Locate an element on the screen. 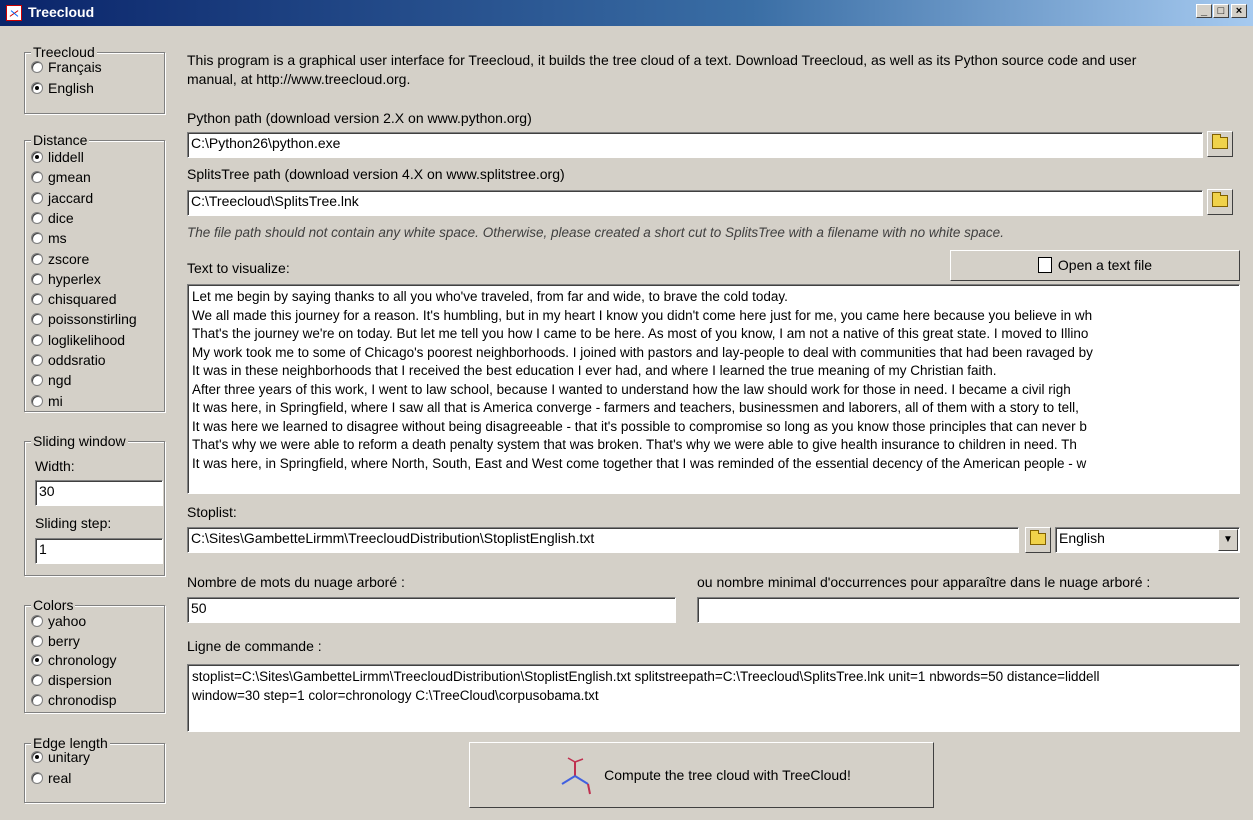 Image resolution: width=1253 pixels, height=820 pixels. radio-distance-poissonstirling: poissonstirling is located at coordinates (84, 319).